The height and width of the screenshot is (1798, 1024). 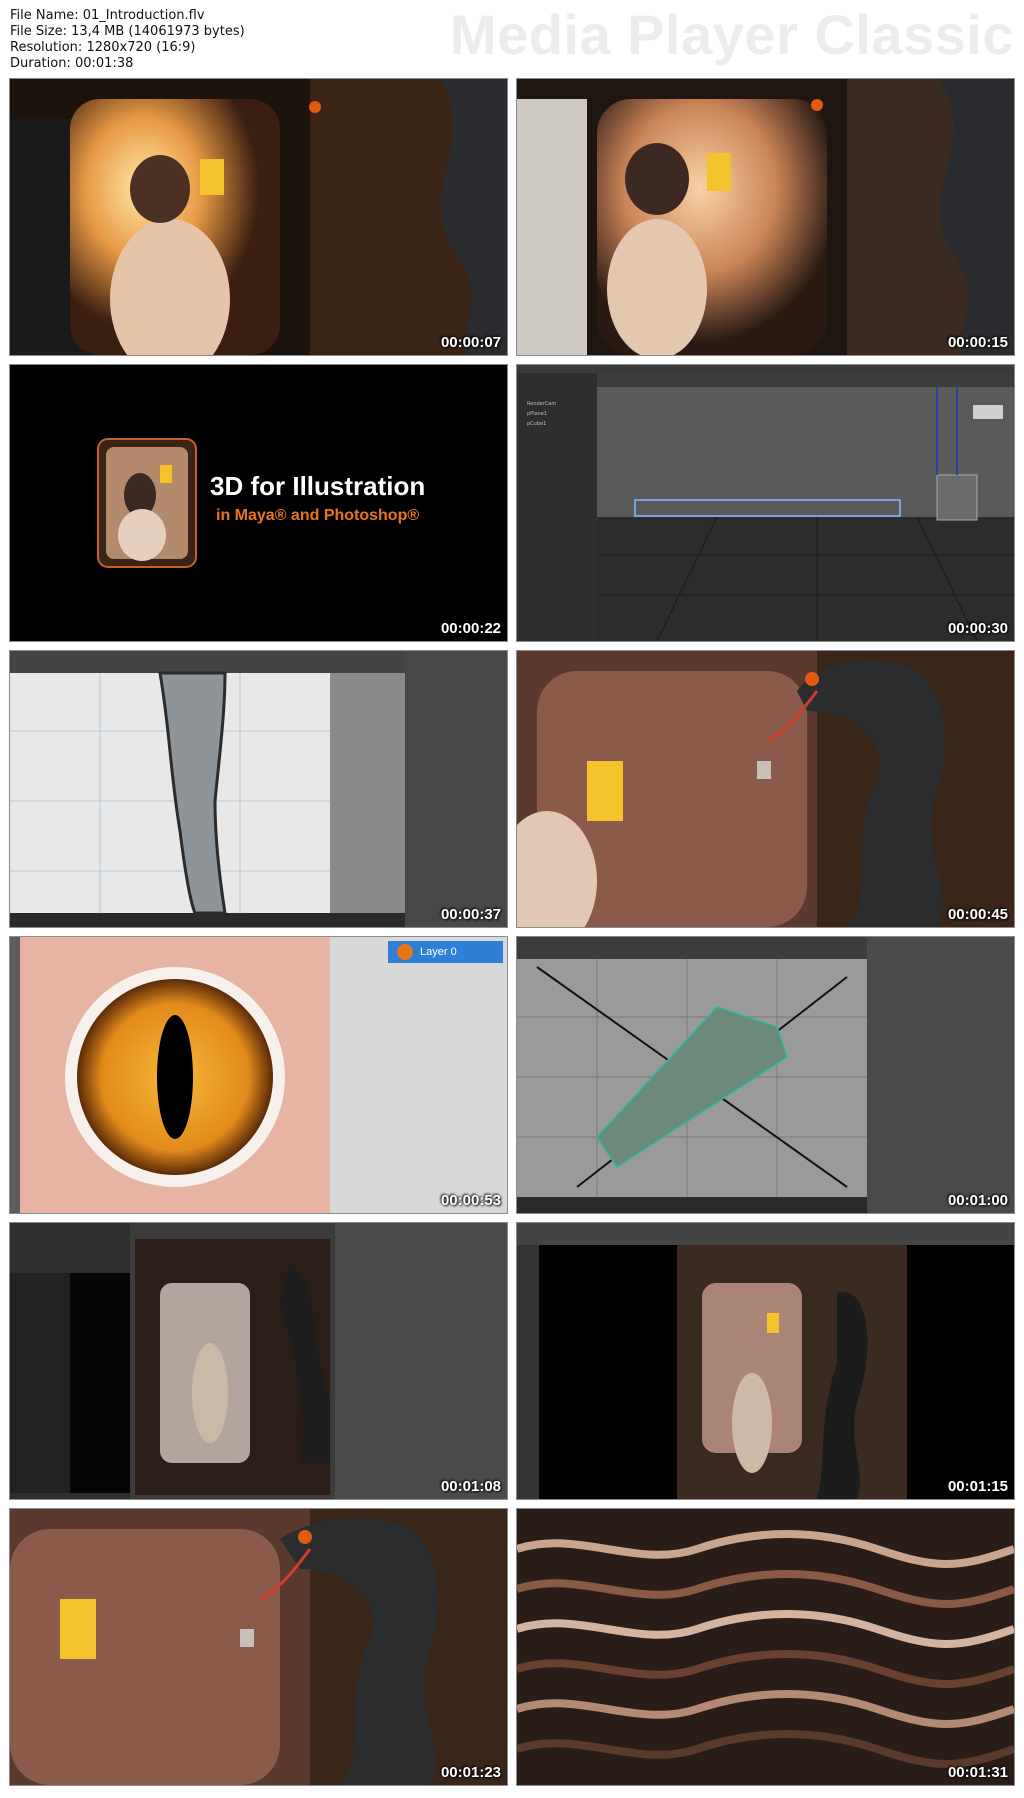 What do you see at coordinates (536, 424) in the screenshot?
I see `svg-text: pCube1` at bounding box center [536, 424].